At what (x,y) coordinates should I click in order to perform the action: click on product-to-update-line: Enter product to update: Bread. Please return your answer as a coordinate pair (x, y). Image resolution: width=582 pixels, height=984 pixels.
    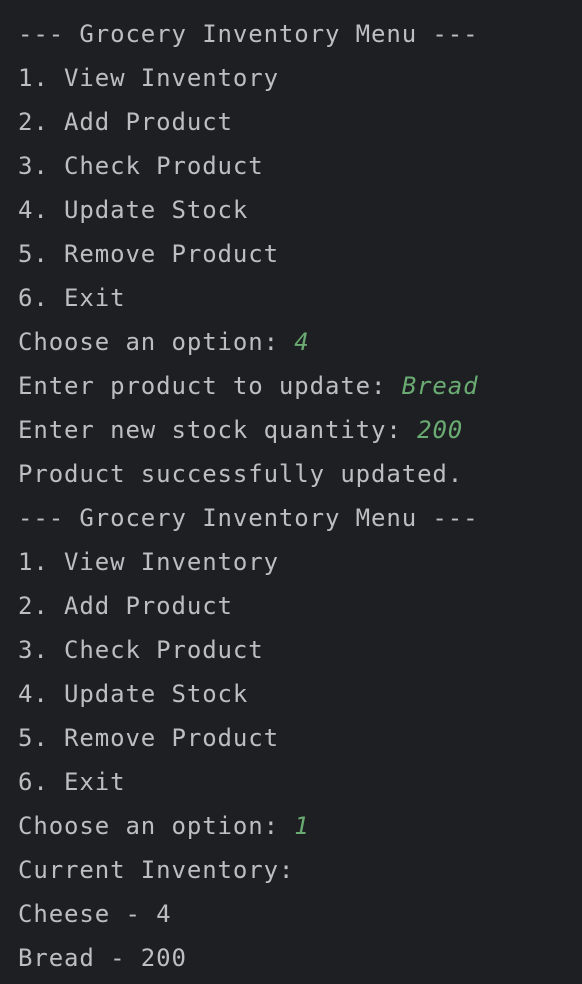
    Looking at the image, I should click on (300, 386).